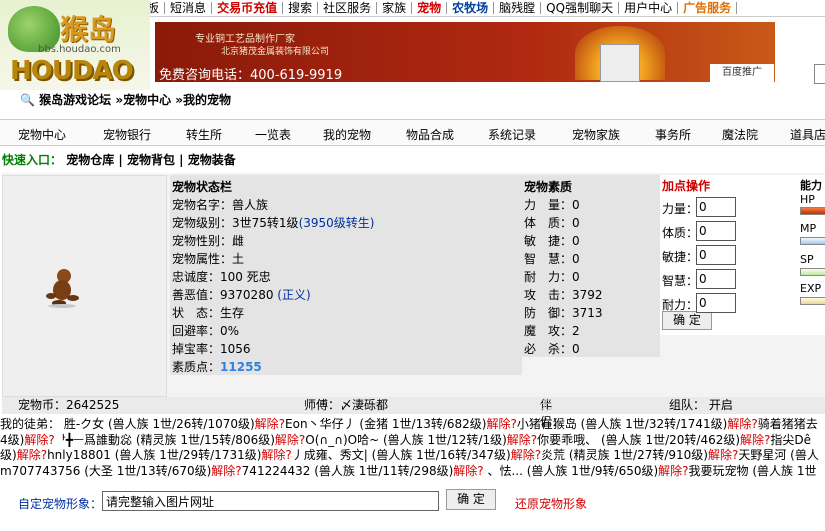 This screenshot has width=825, height=531. What do you see at coordinates (788, 424) in the screenshot?
I see `disciple-entry: 骑着猪猪去` at bounding box center [788, 424].